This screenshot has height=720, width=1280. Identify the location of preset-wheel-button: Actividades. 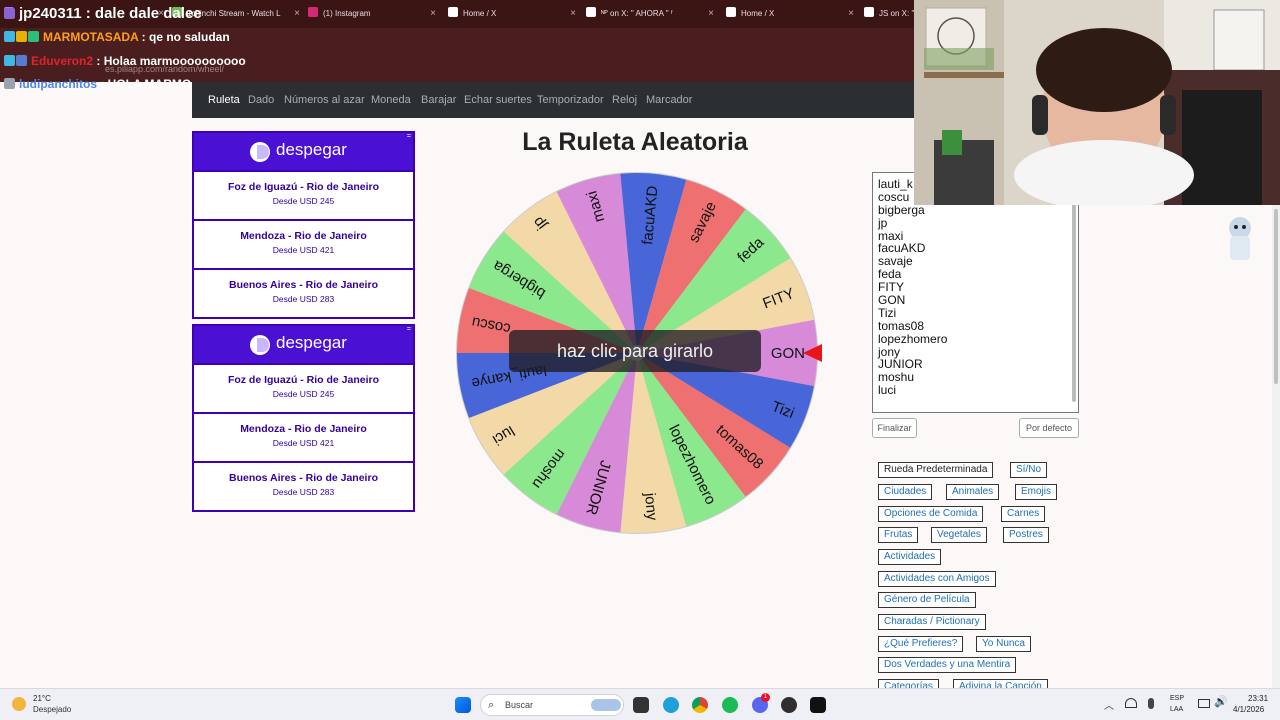
(910, 557).